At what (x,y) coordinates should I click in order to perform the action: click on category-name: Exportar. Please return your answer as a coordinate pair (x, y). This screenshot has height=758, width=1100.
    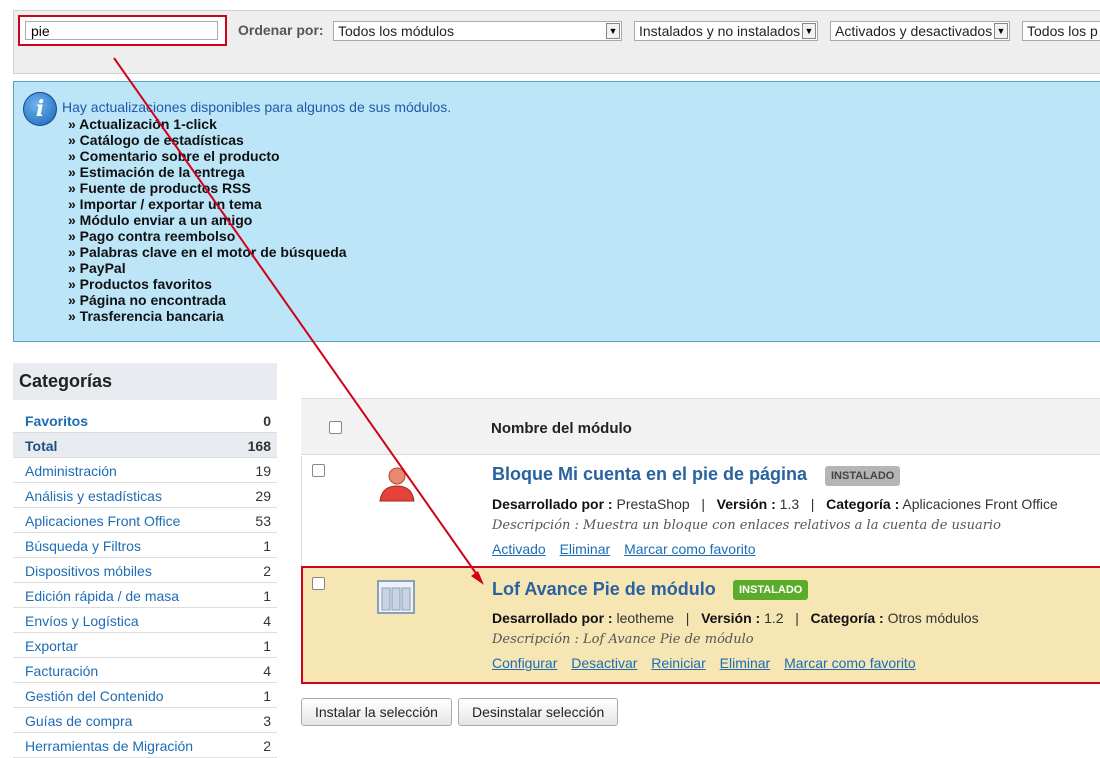
    Looking at the image, I should click on (51, 646).